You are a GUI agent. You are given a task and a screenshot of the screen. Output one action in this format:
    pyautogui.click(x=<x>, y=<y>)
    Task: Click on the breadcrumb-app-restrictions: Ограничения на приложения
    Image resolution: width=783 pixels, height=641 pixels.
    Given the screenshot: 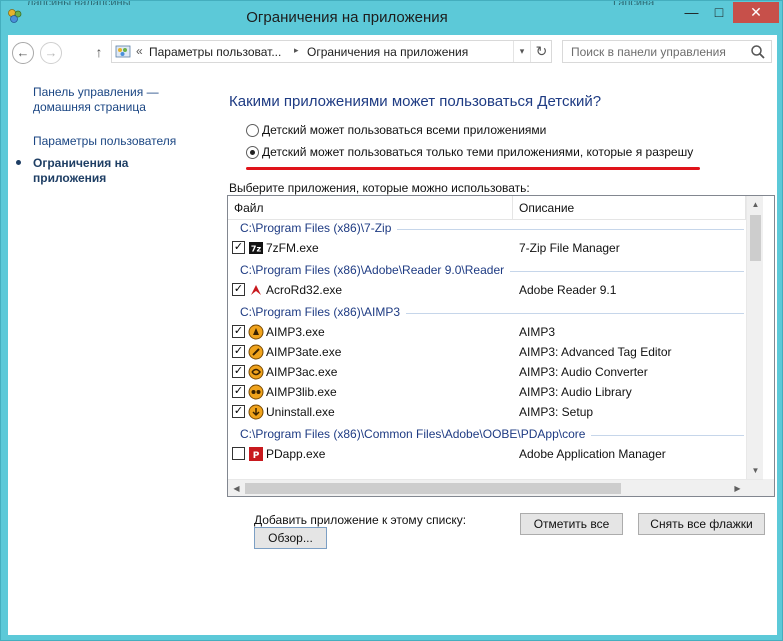 What is the action you would take?
    pyautogui.click(x=387, y=52)
    